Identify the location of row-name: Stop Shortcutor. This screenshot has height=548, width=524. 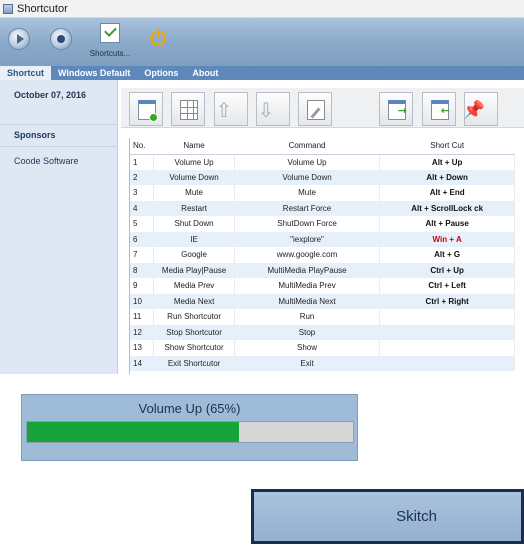
(194, 332).